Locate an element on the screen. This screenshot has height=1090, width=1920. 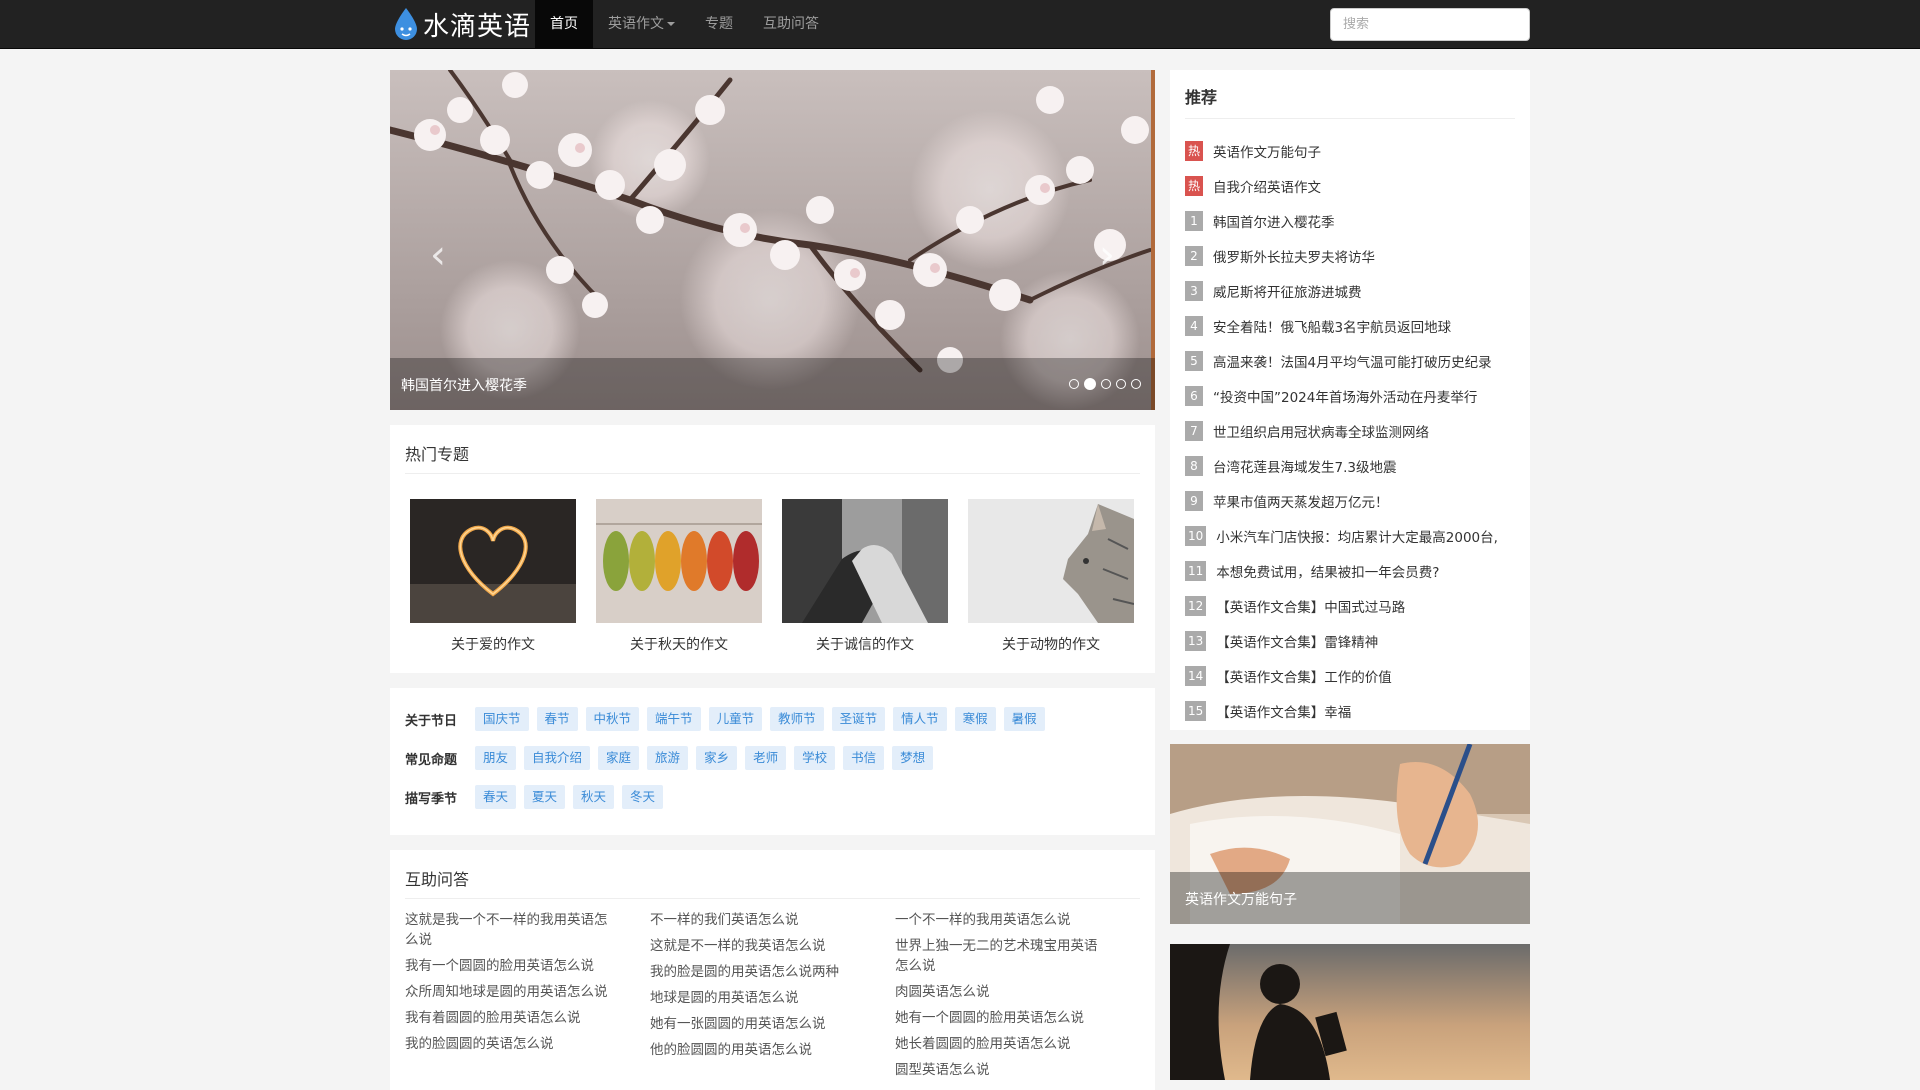
qa-question-link: 她有一个圆圆的脸用英语怎么说 is located at coordinates (1002, 1018).